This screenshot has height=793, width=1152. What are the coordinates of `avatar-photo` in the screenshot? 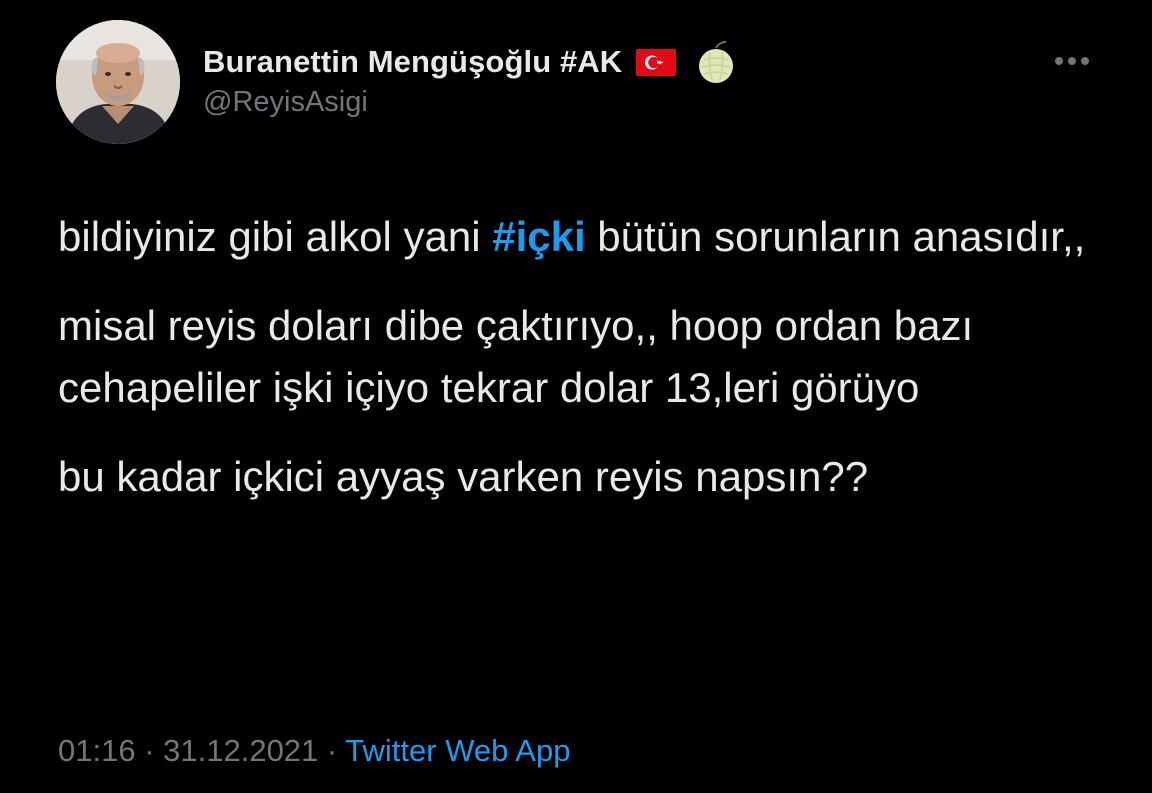 It's located at (118, 82).